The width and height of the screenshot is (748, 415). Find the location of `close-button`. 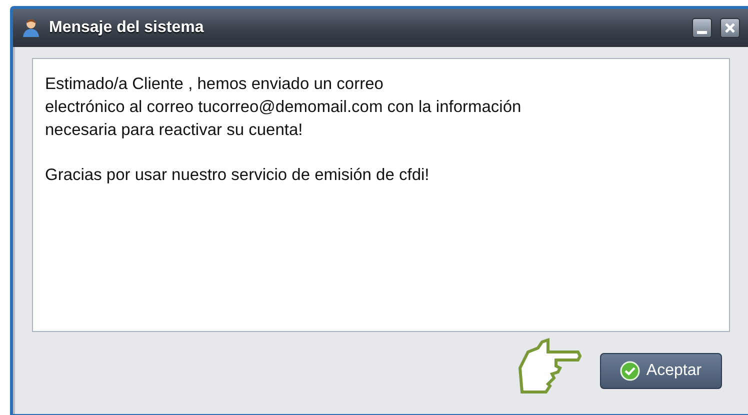

close-button is located at coordinates (730, 28).